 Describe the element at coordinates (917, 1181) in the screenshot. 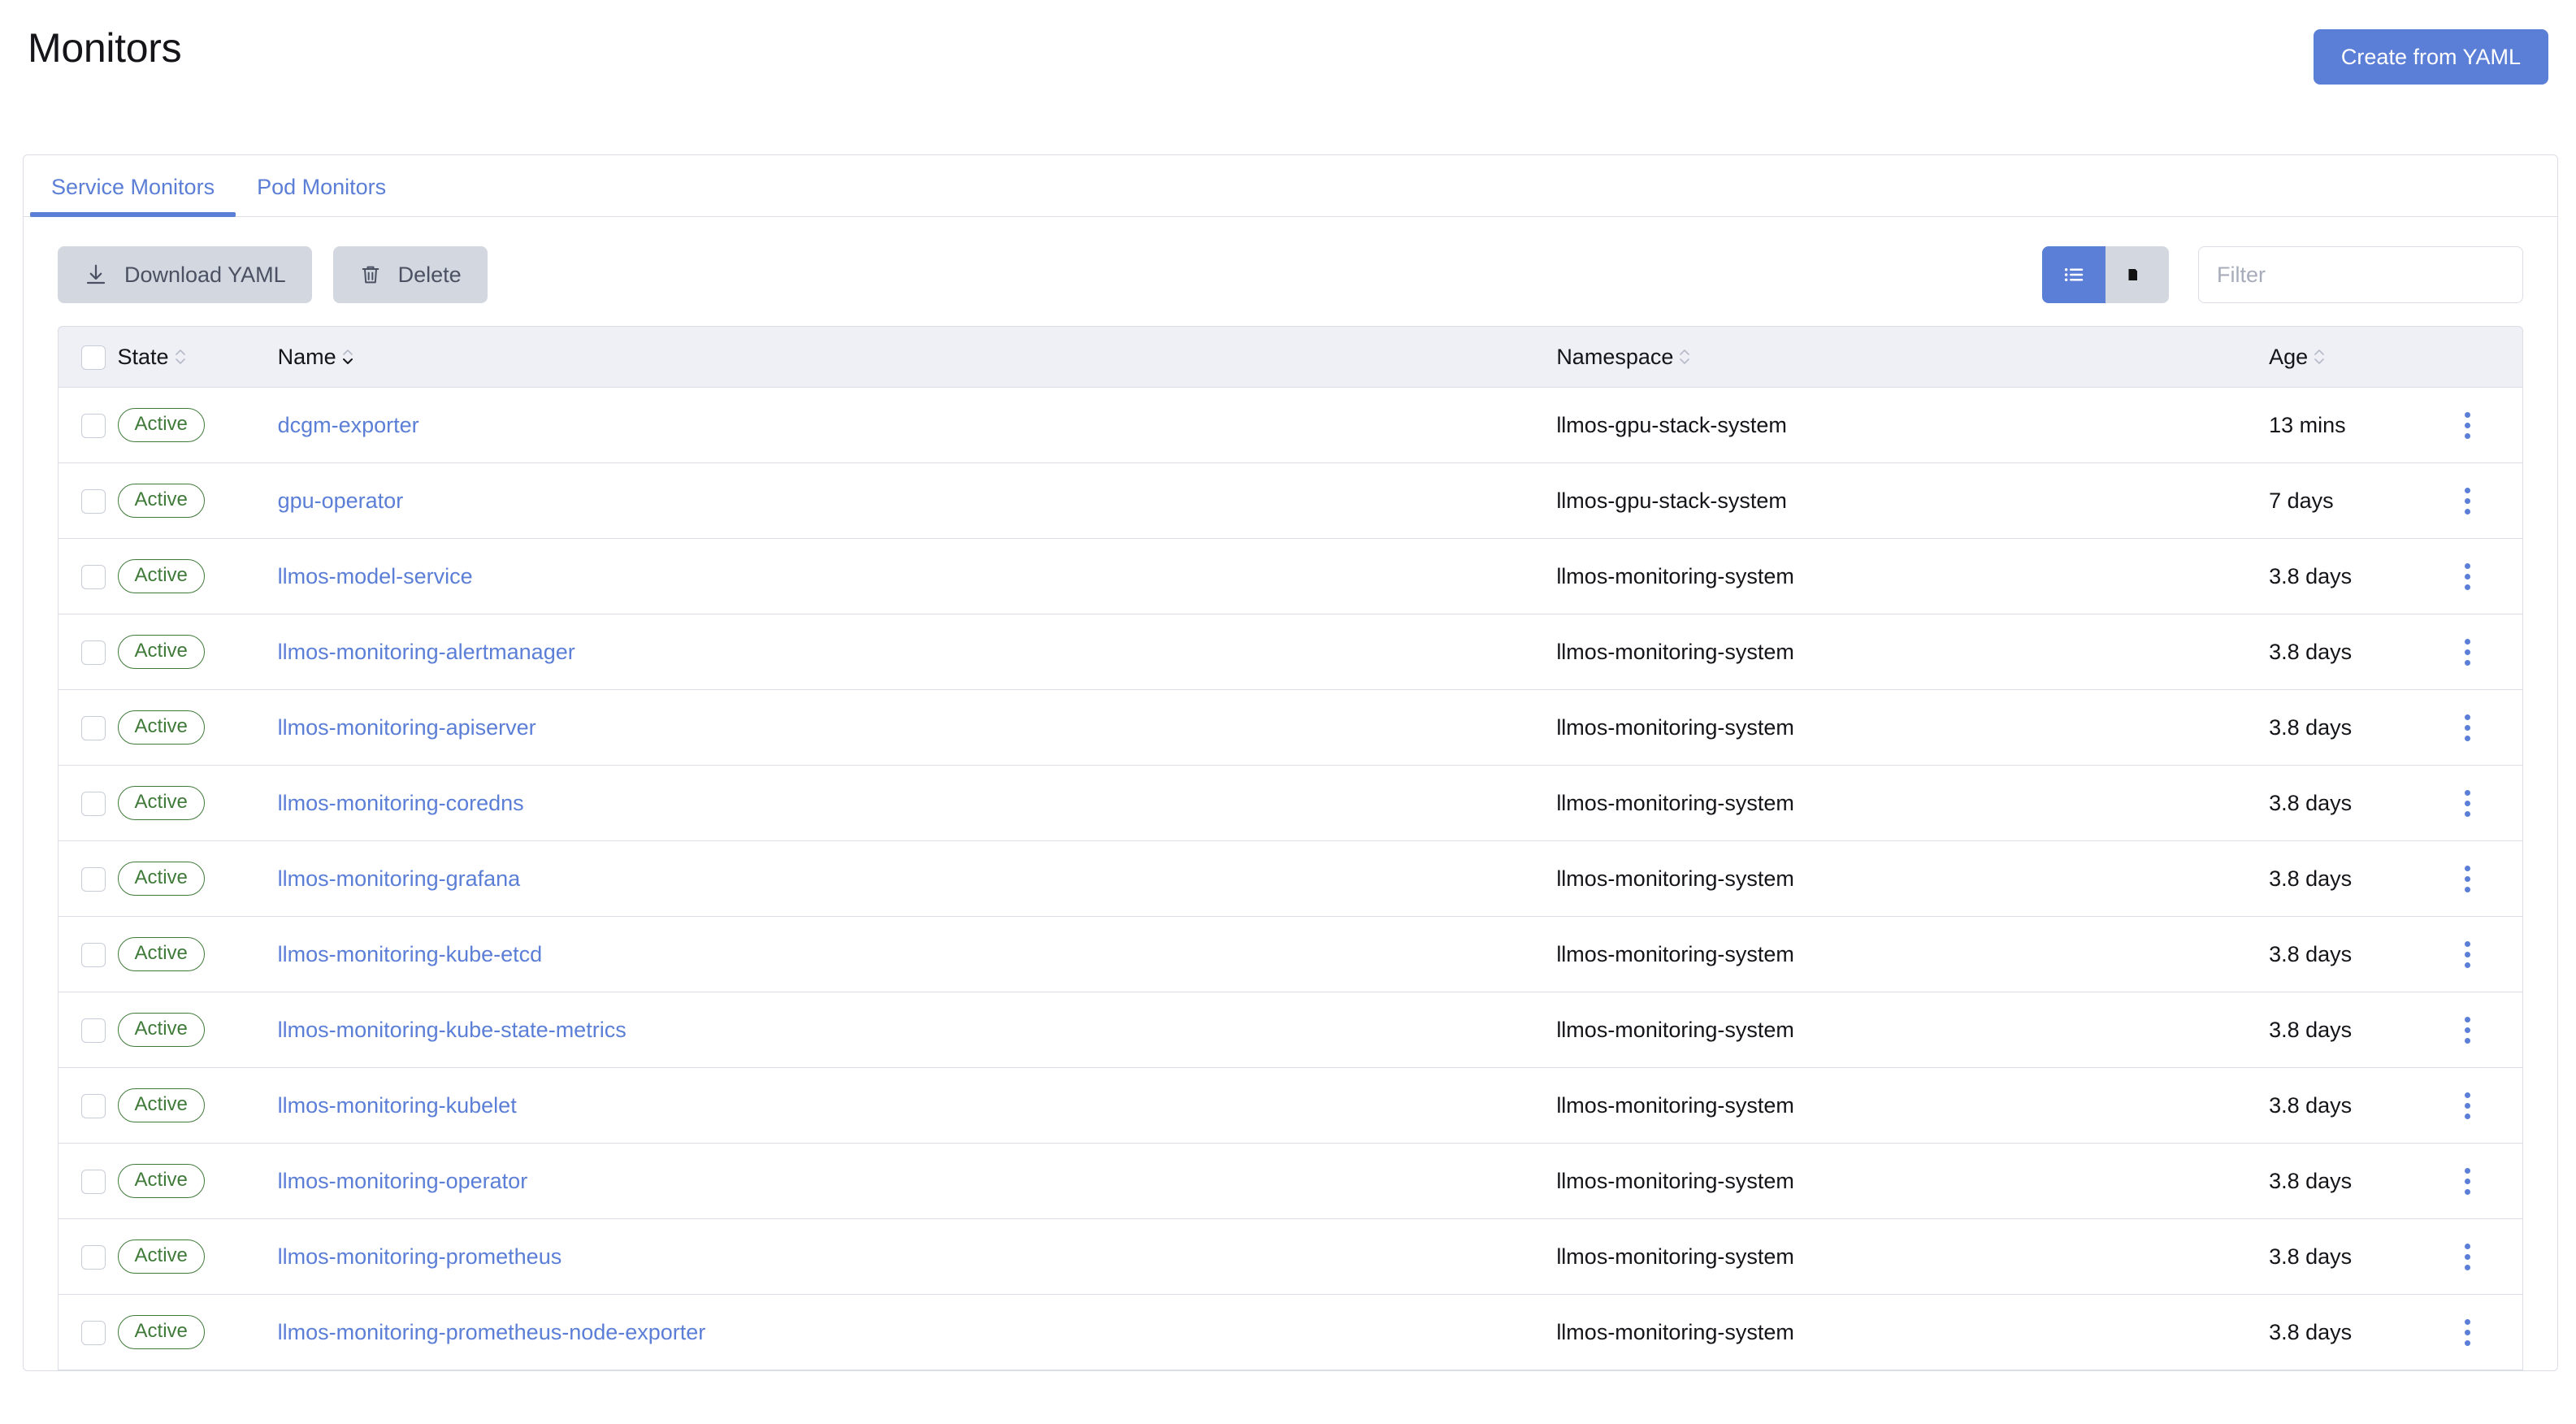

I see `row-name-cell: llmos-monitoring-operator` at that location.